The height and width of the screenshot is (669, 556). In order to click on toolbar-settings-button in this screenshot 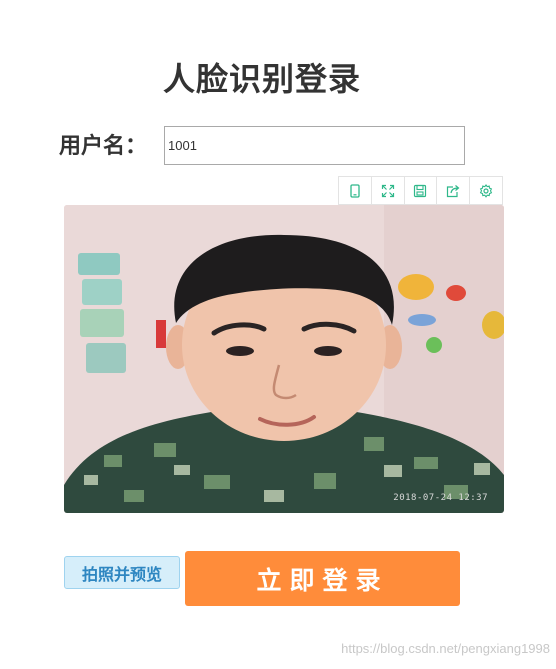, I will do `click(486, 190)`.